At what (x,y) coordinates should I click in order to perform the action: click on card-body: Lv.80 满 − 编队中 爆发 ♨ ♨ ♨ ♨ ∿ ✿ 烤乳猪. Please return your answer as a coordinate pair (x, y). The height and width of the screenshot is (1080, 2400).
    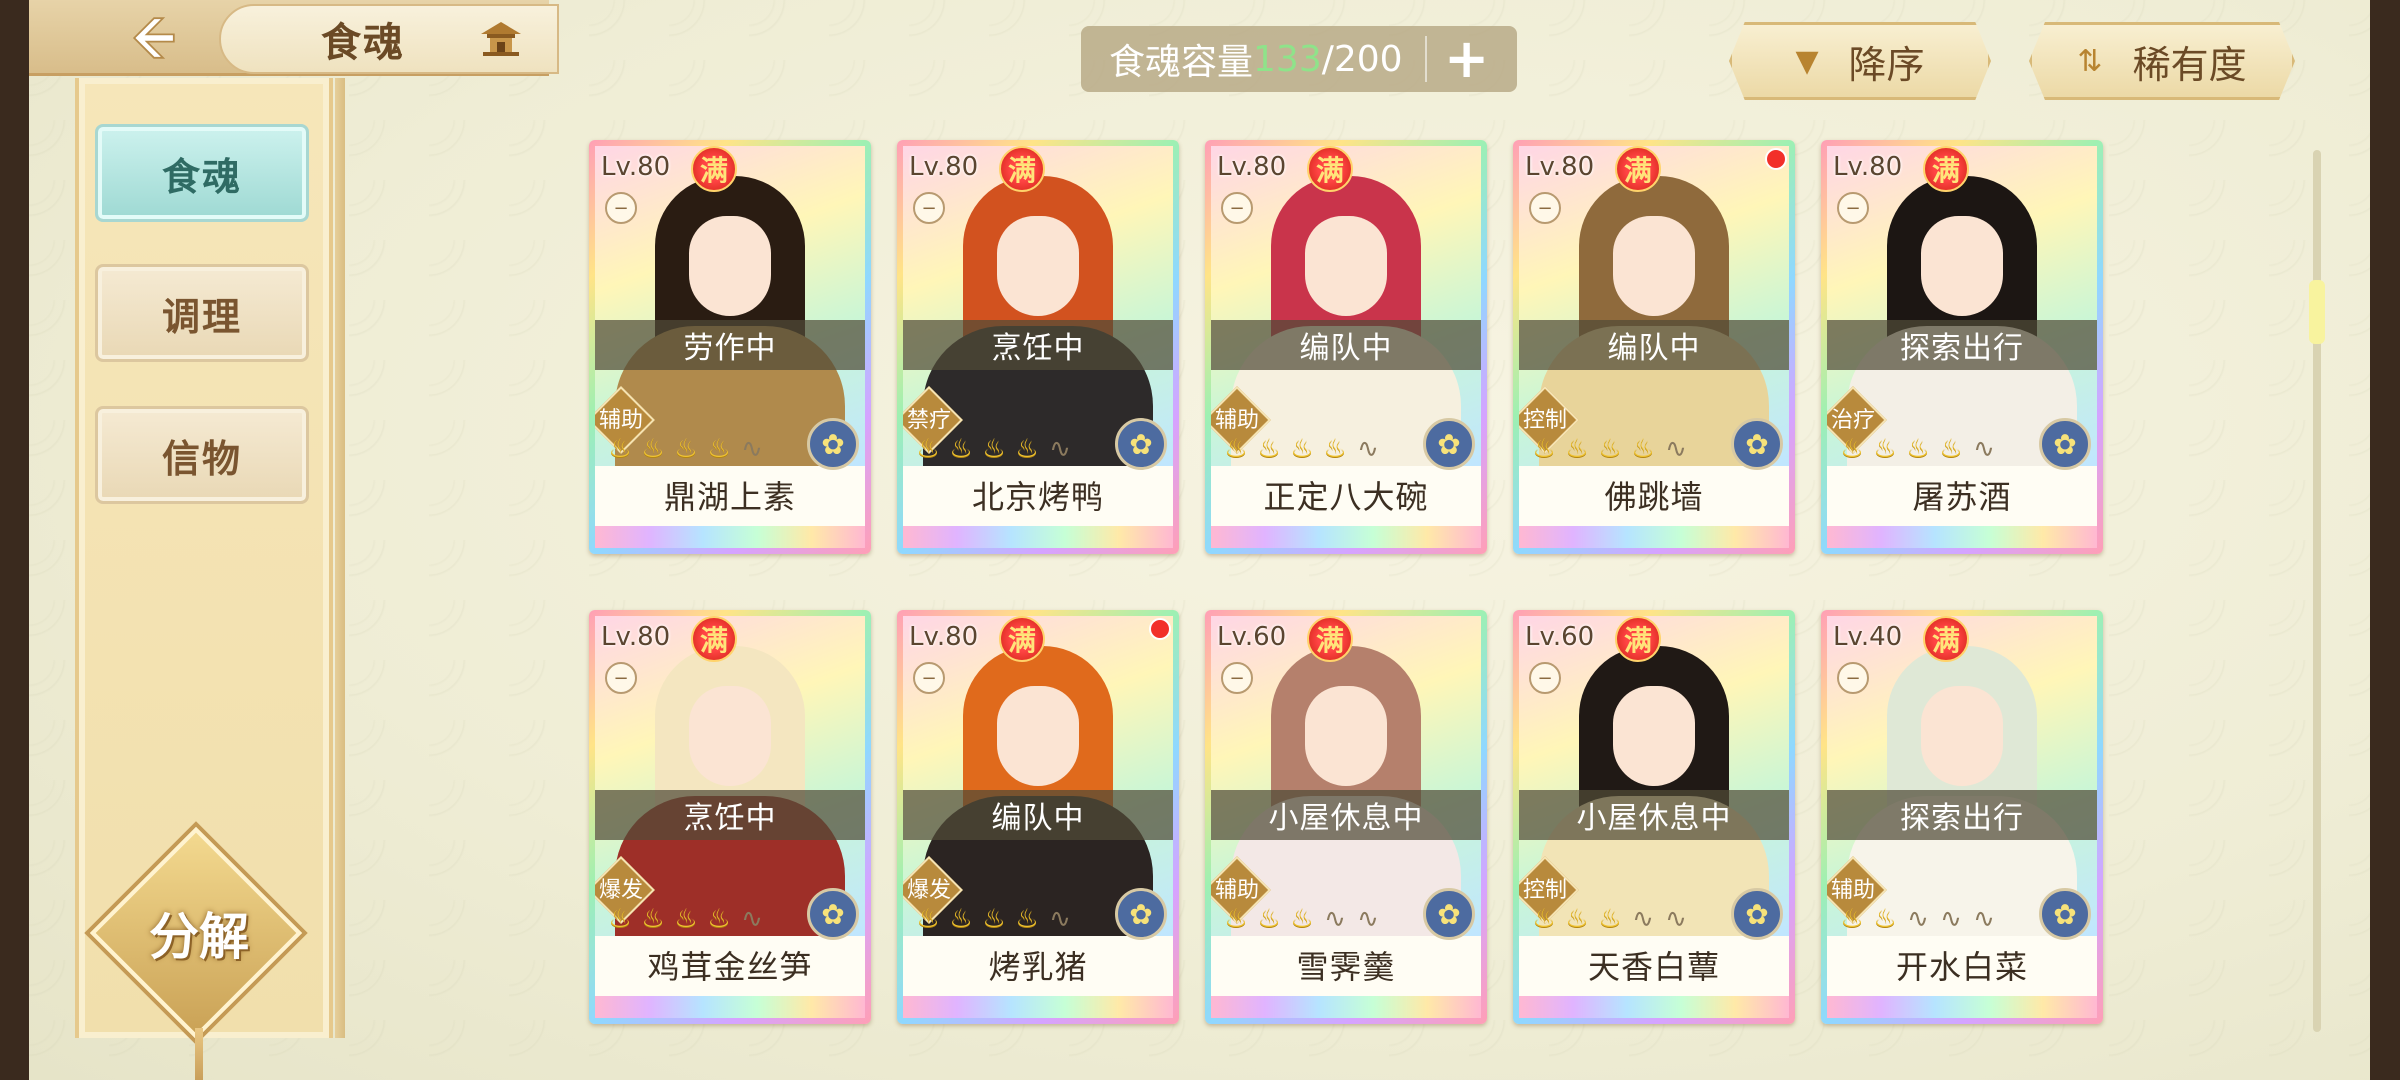
    Looking at the image, I should click on (1038, 817).